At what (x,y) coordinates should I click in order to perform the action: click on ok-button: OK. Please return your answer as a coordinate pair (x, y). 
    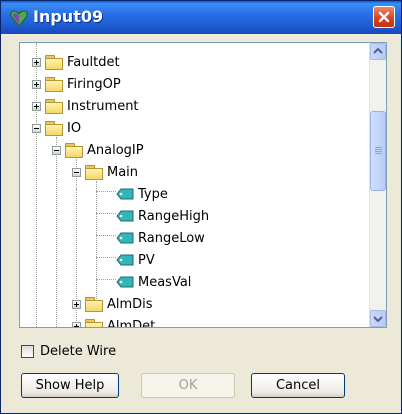
    Looking at the image, I should click on (188, 385).